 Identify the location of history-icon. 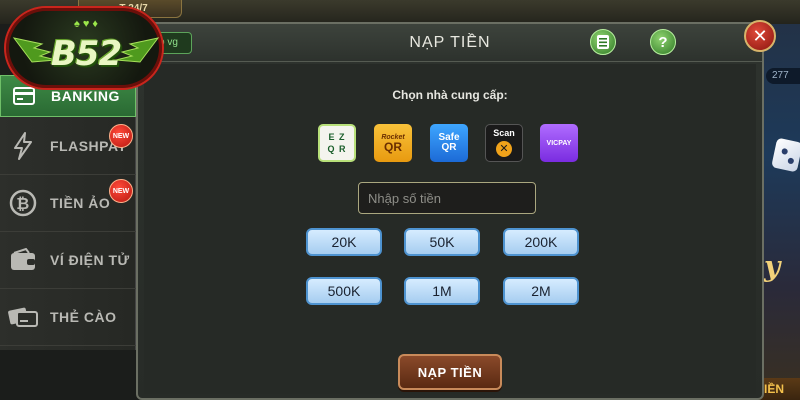
(603, 42).